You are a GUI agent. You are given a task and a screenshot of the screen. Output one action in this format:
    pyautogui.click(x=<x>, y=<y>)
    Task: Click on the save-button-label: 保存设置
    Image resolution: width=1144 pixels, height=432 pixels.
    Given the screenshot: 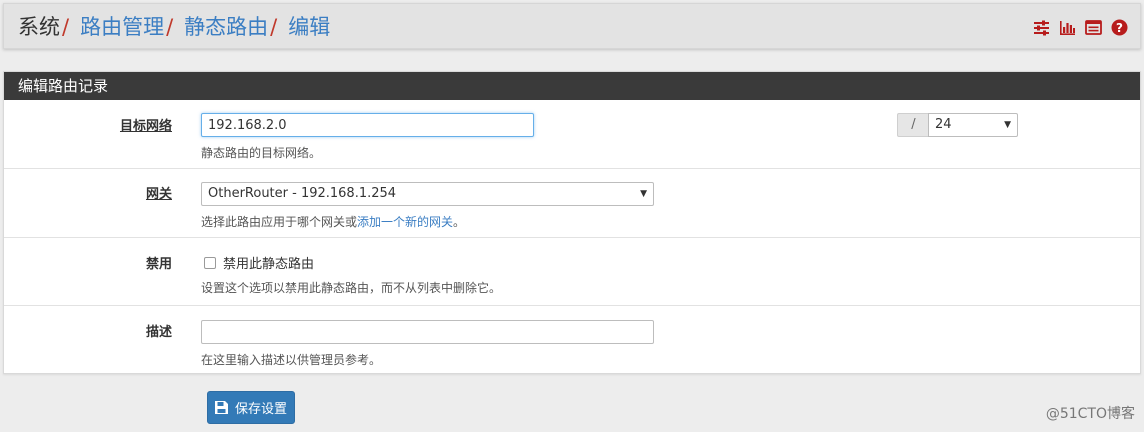 What is the action you would take?
    pyautogui.click(x=261, y=409)
    